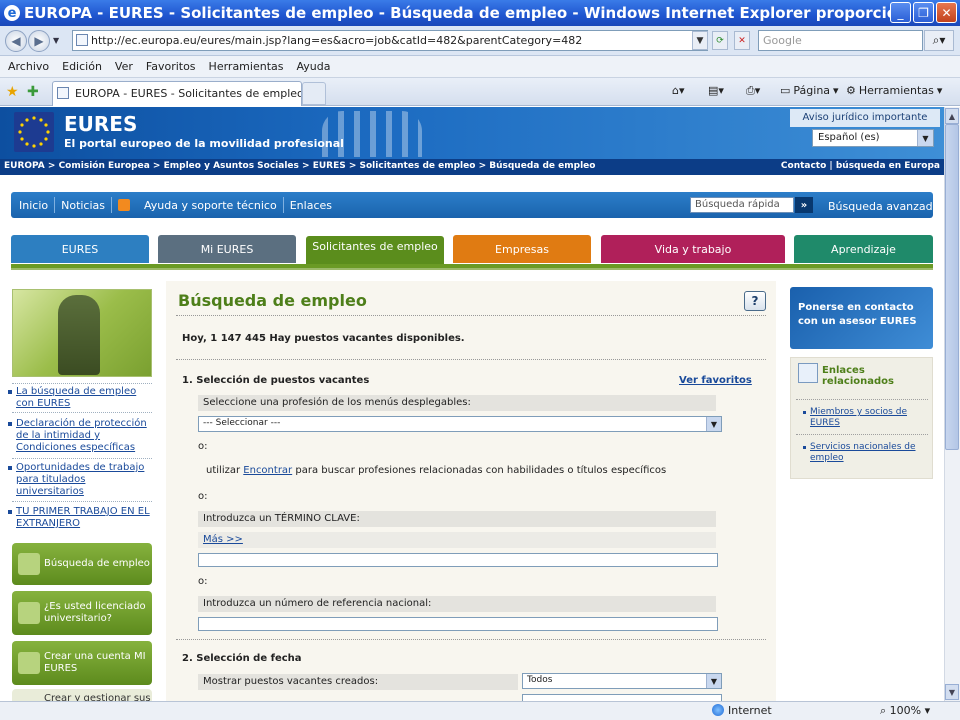  I want to click on add-favorite-icon: ✚, so click(33, 92).